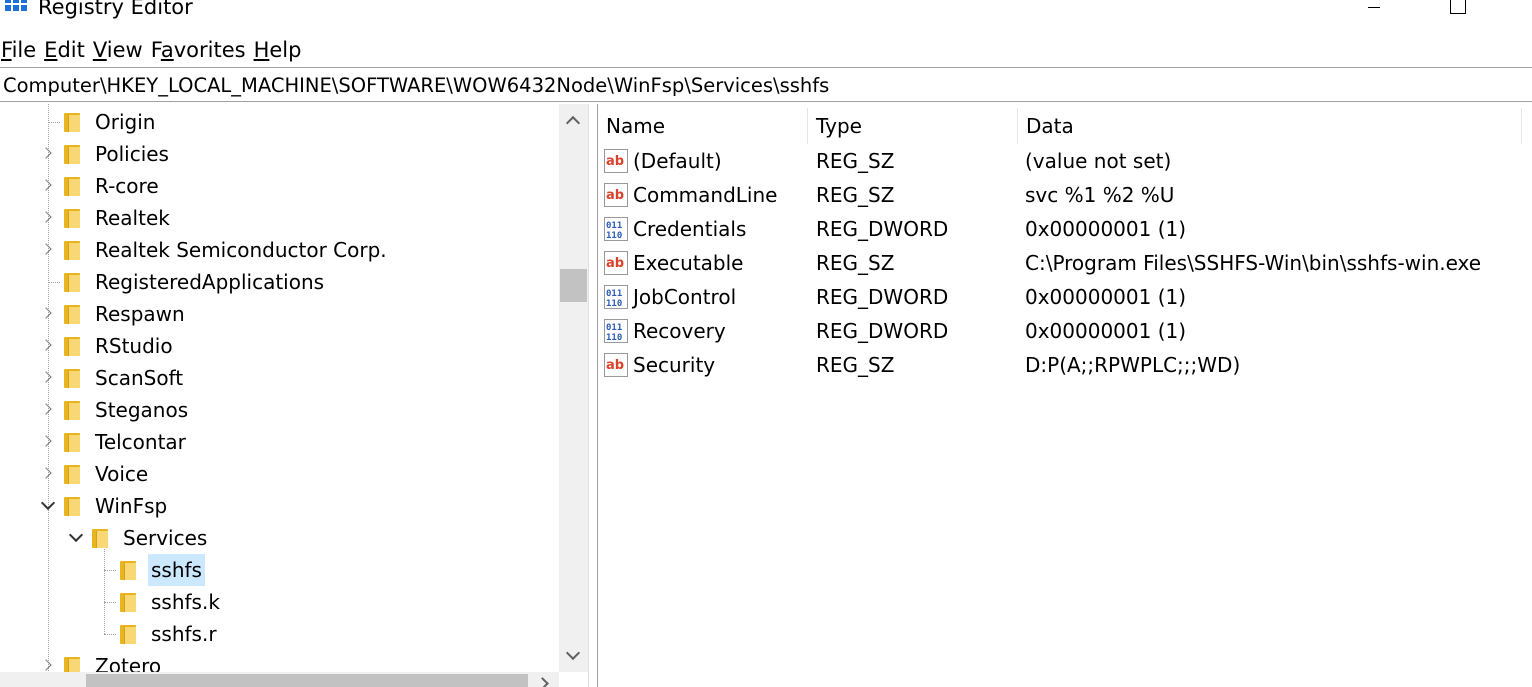  I want to click on tree-item-sshfs-r: sshfs.r, so click(279, 634).